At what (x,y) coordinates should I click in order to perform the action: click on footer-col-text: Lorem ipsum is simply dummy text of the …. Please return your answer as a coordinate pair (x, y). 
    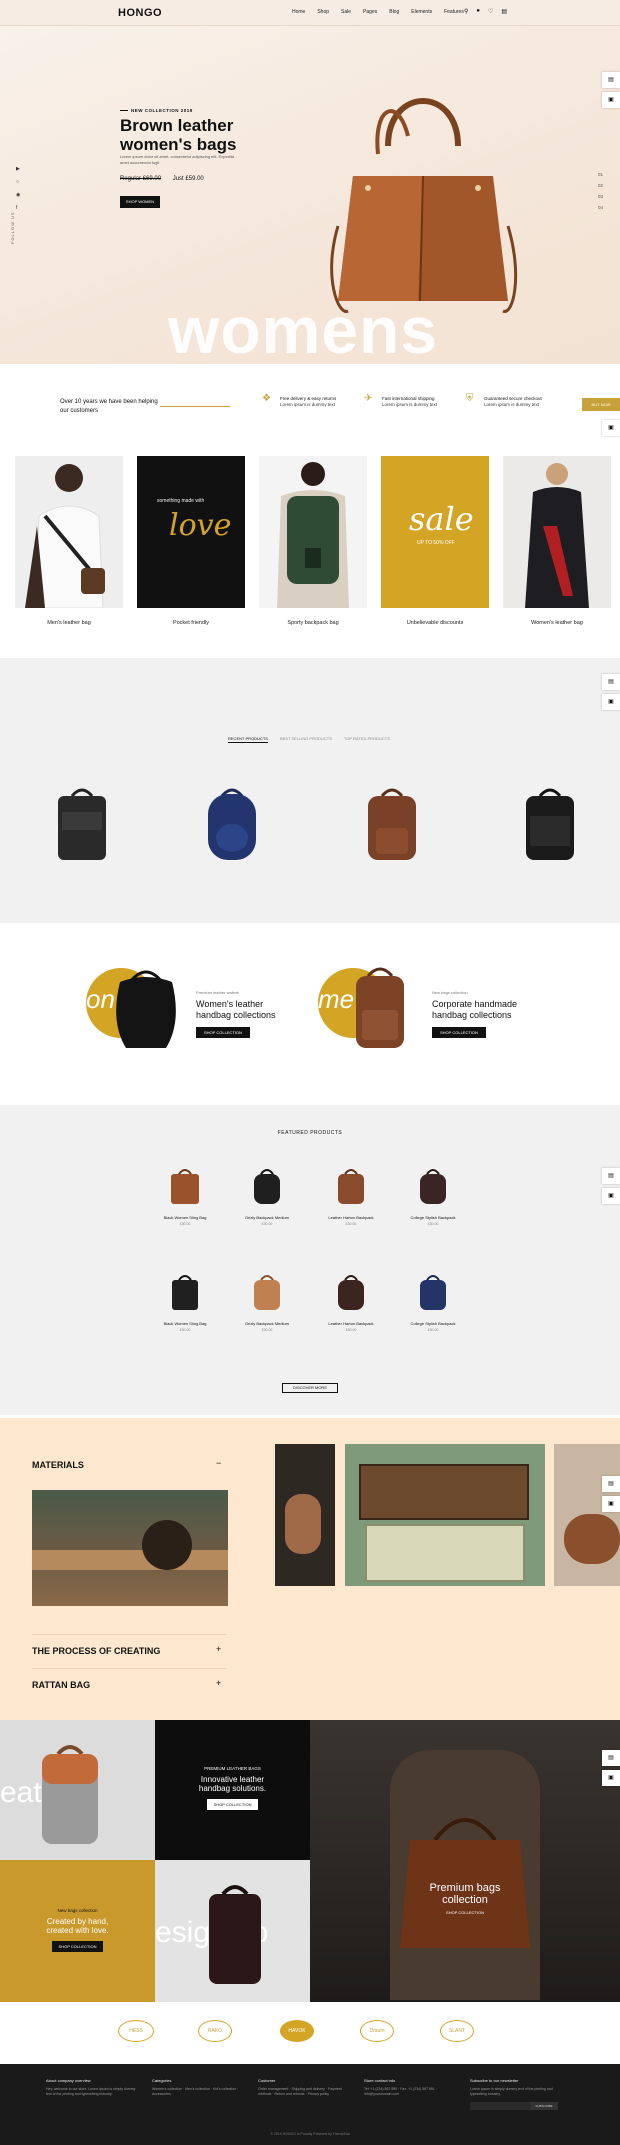
    Looking at the image, I should click on (511, 2091).